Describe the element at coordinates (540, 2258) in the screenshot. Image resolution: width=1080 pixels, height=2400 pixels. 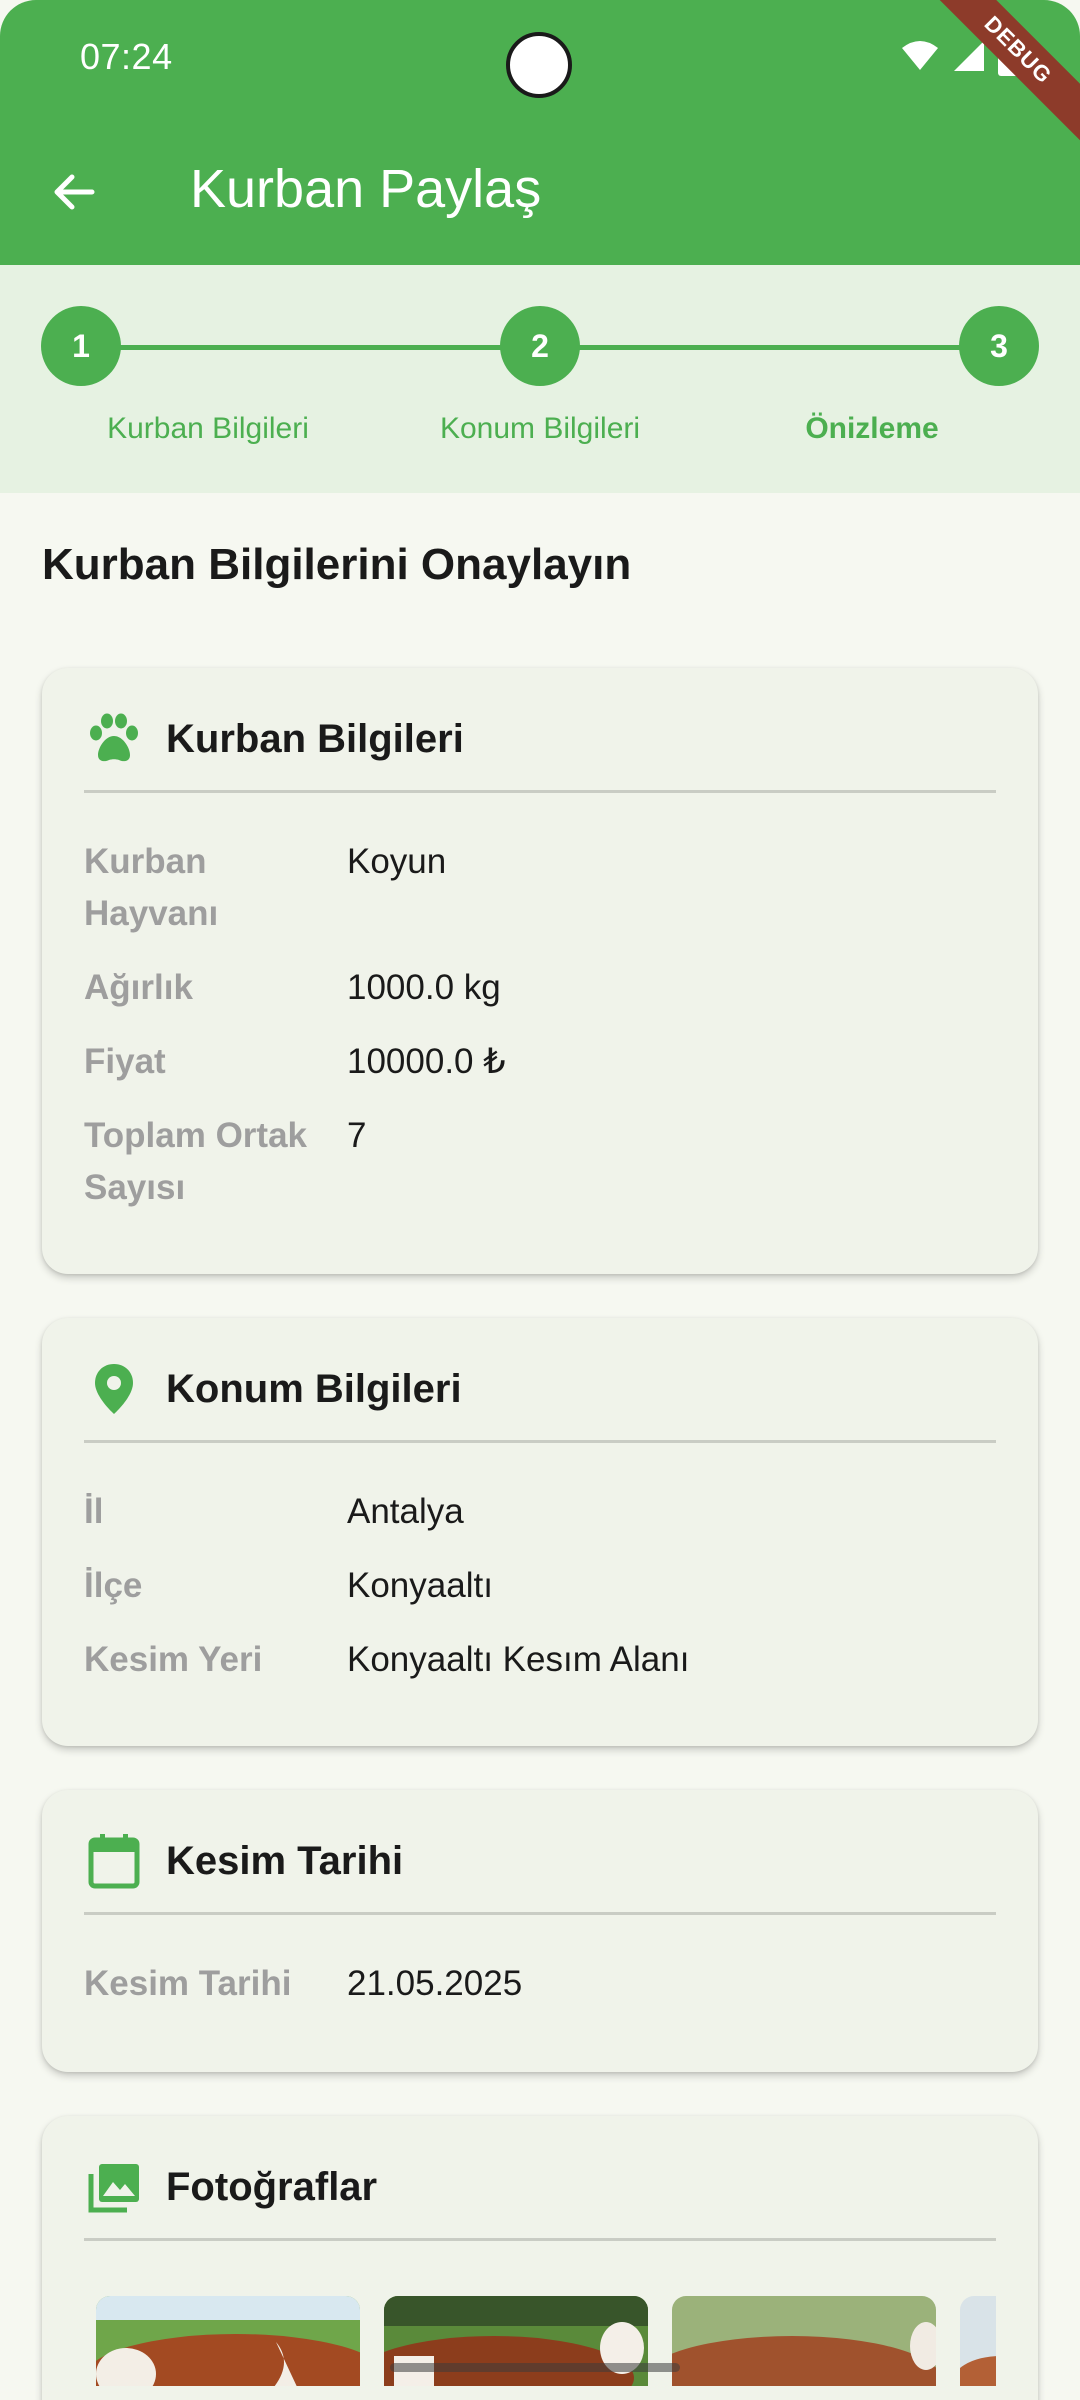
I see `photos-card: Fotoğraflar` at that location.